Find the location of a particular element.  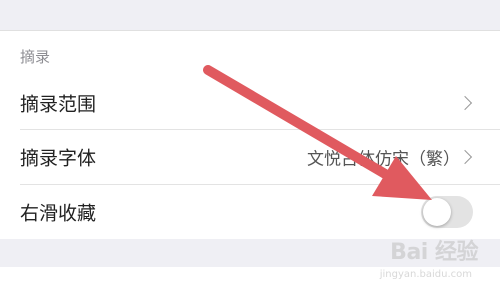

row-label-swipe-favorite: 右滑收藏 is located at coordinates (58, 213).